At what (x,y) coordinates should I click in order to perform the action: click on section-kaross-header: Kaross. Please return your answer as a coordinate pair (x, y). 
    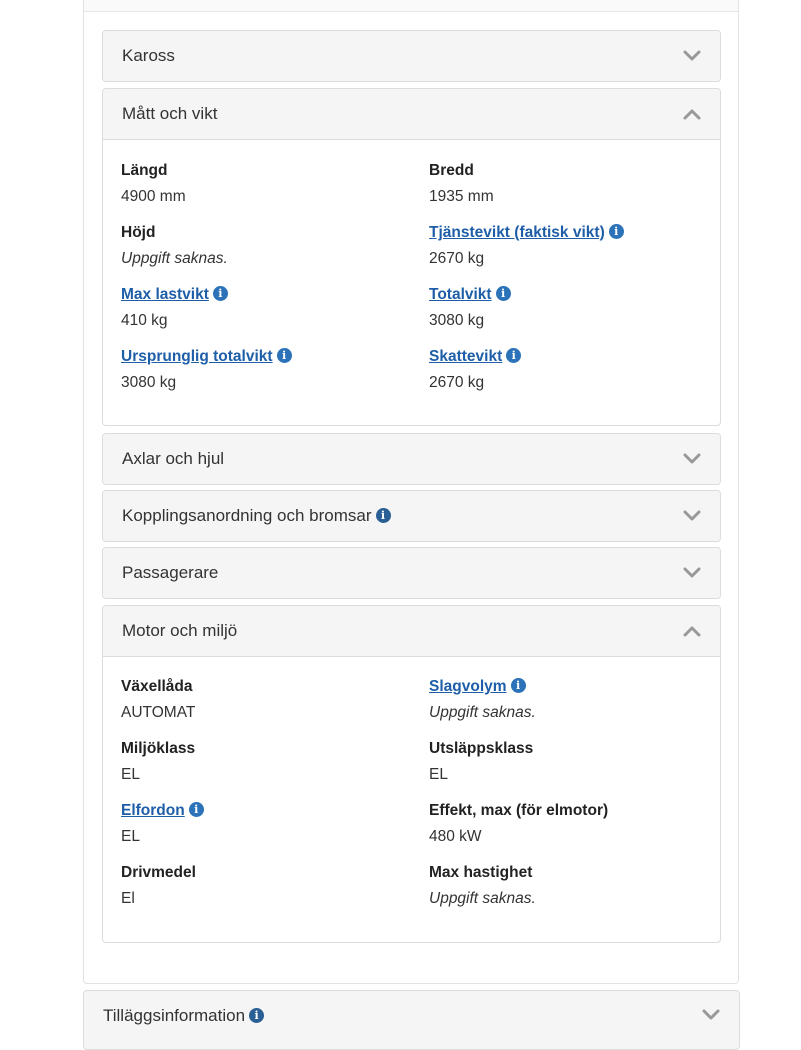
    Looking at the image, I should click on (411, 56).